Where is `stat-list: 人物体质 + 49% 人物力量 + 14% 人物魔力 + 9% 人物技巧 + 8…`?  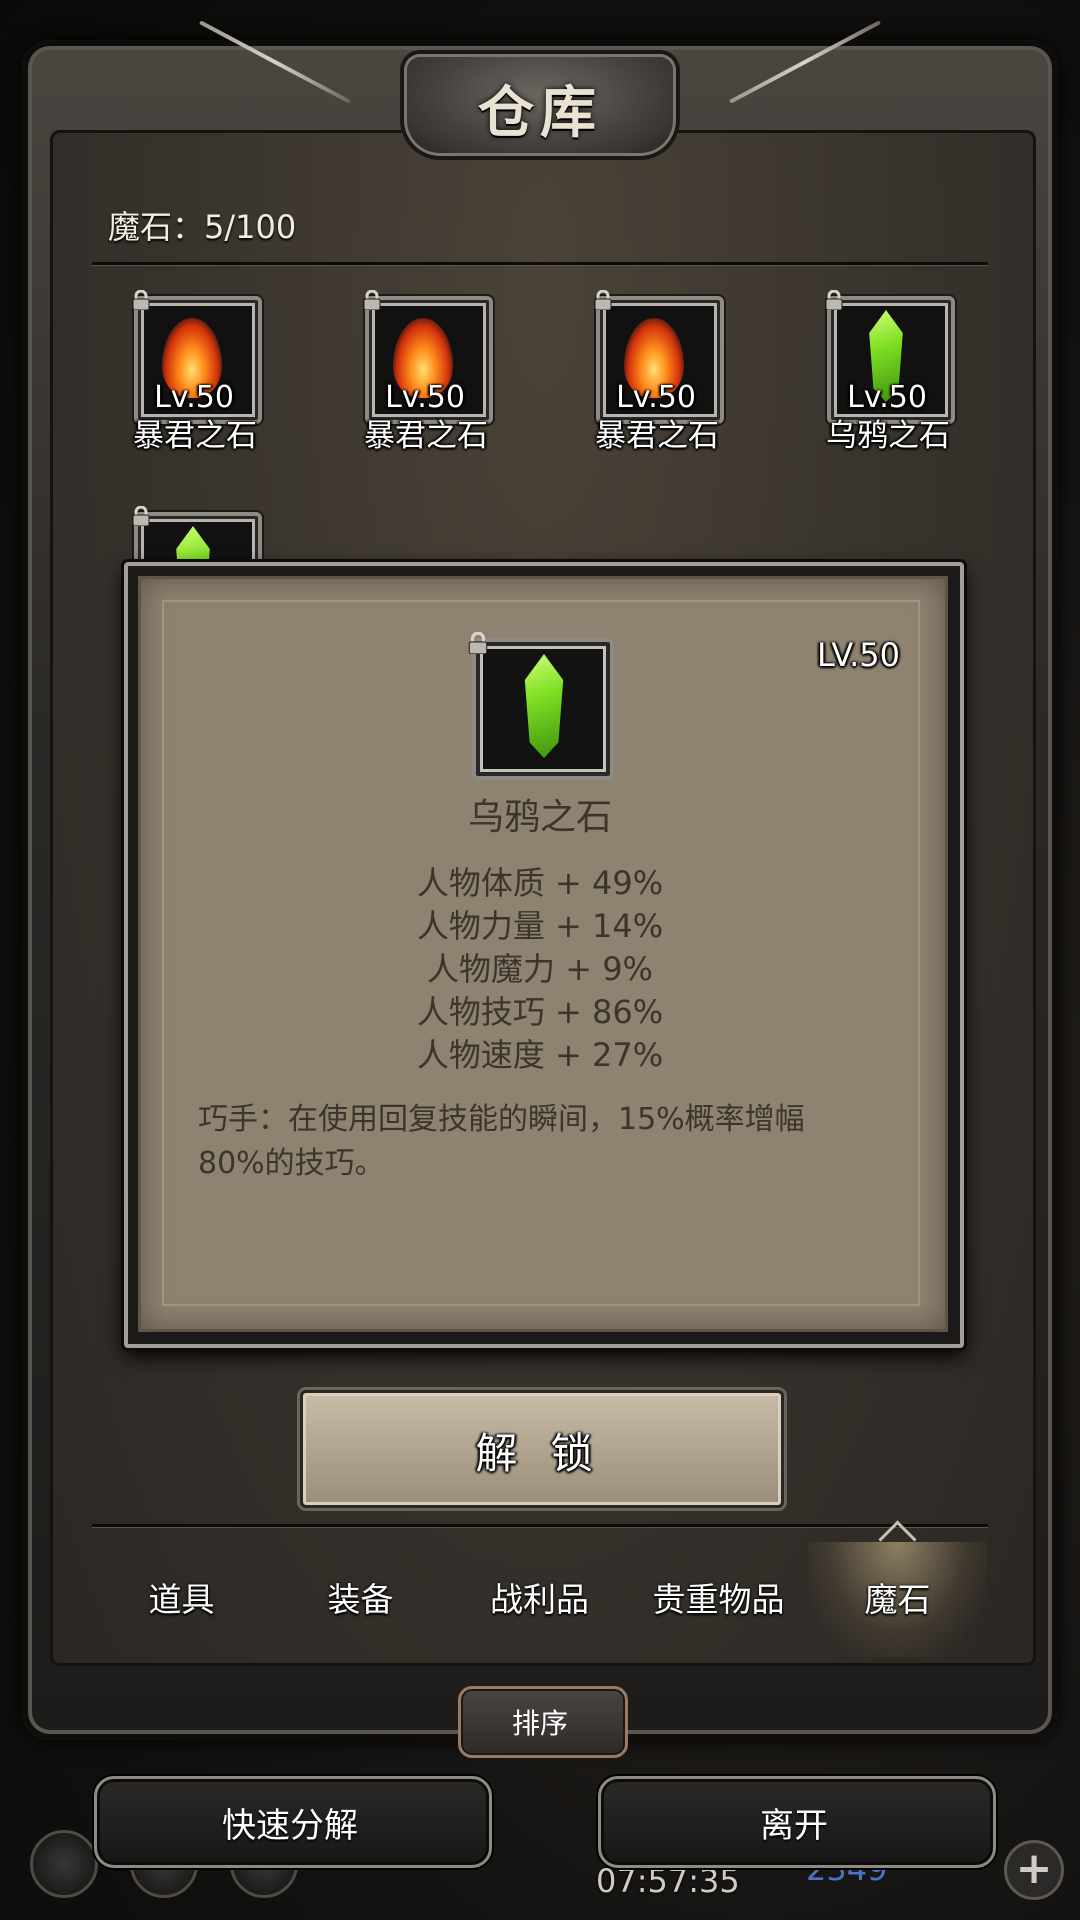 stat-list: 人物体质 + 49% 人物力量 + 14% 人物魔力 + 9% 人物技巧 + 8… is located at coordinates (540, 969).